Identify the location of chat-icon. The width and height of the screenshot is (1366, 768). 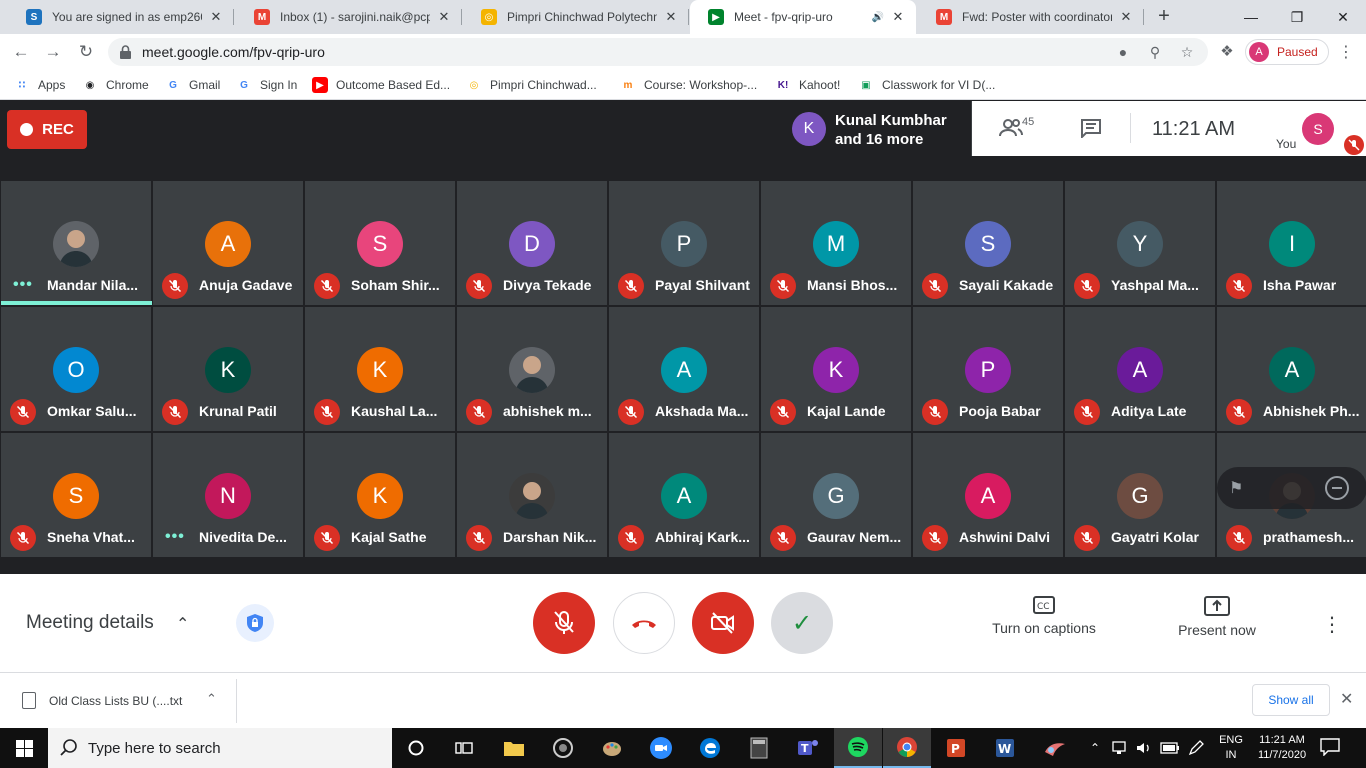
(1091, 128).